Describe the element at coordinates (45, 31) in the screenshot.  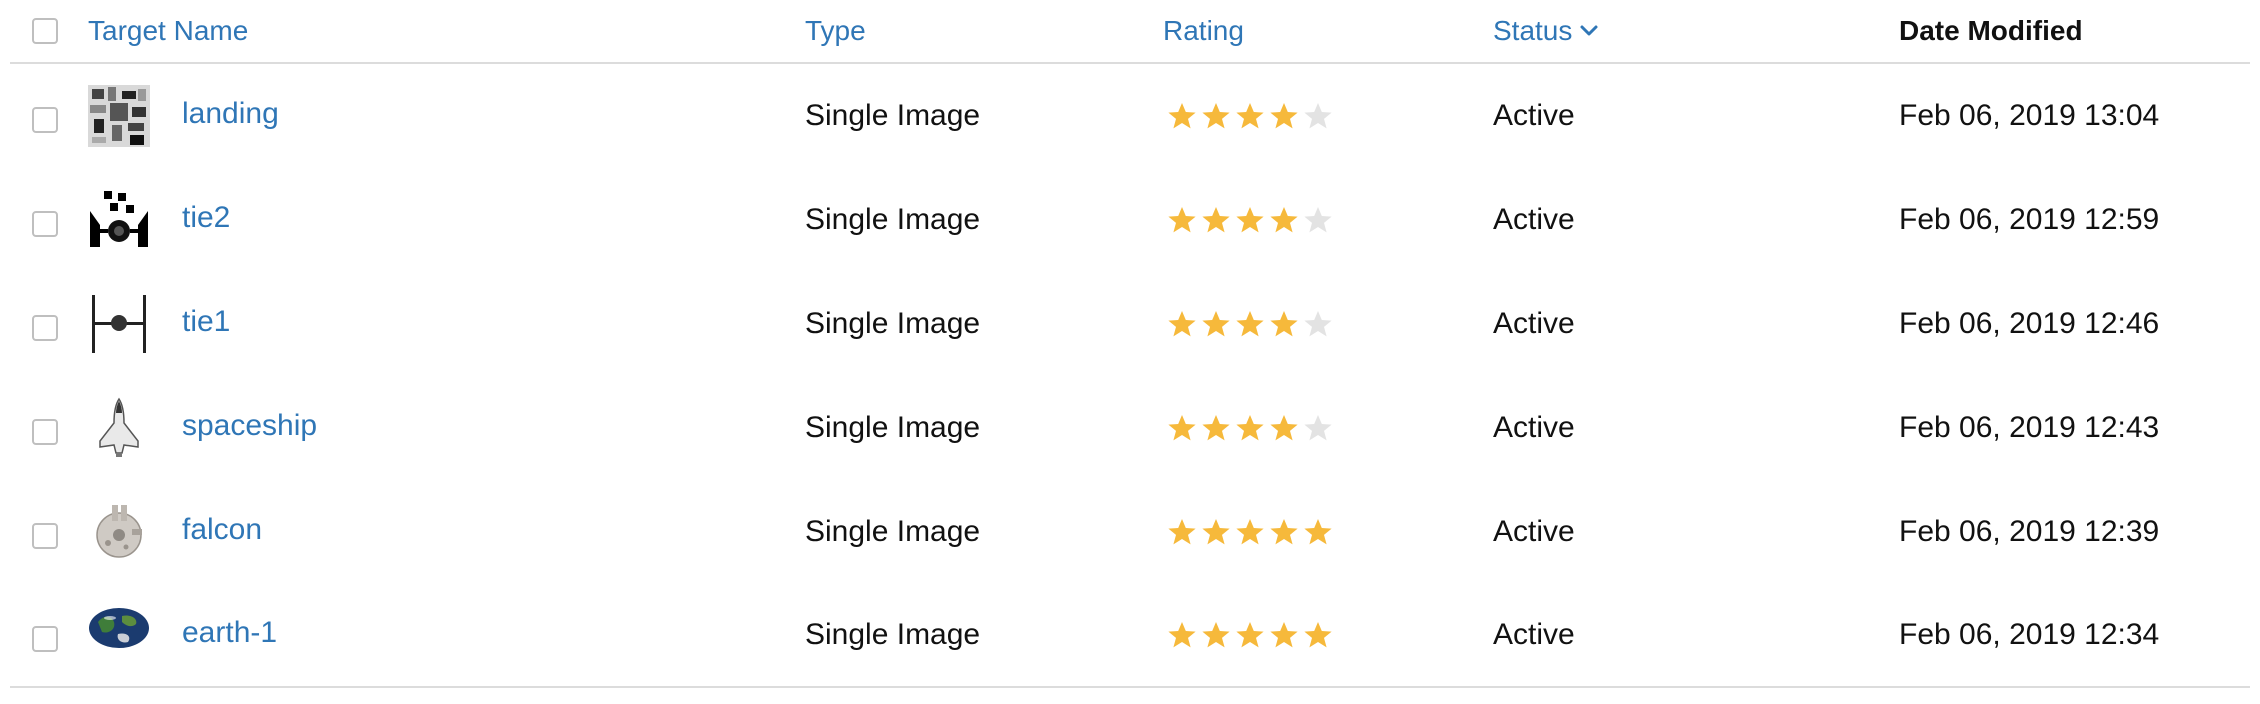
I see `select-all-checkbox` at that location.